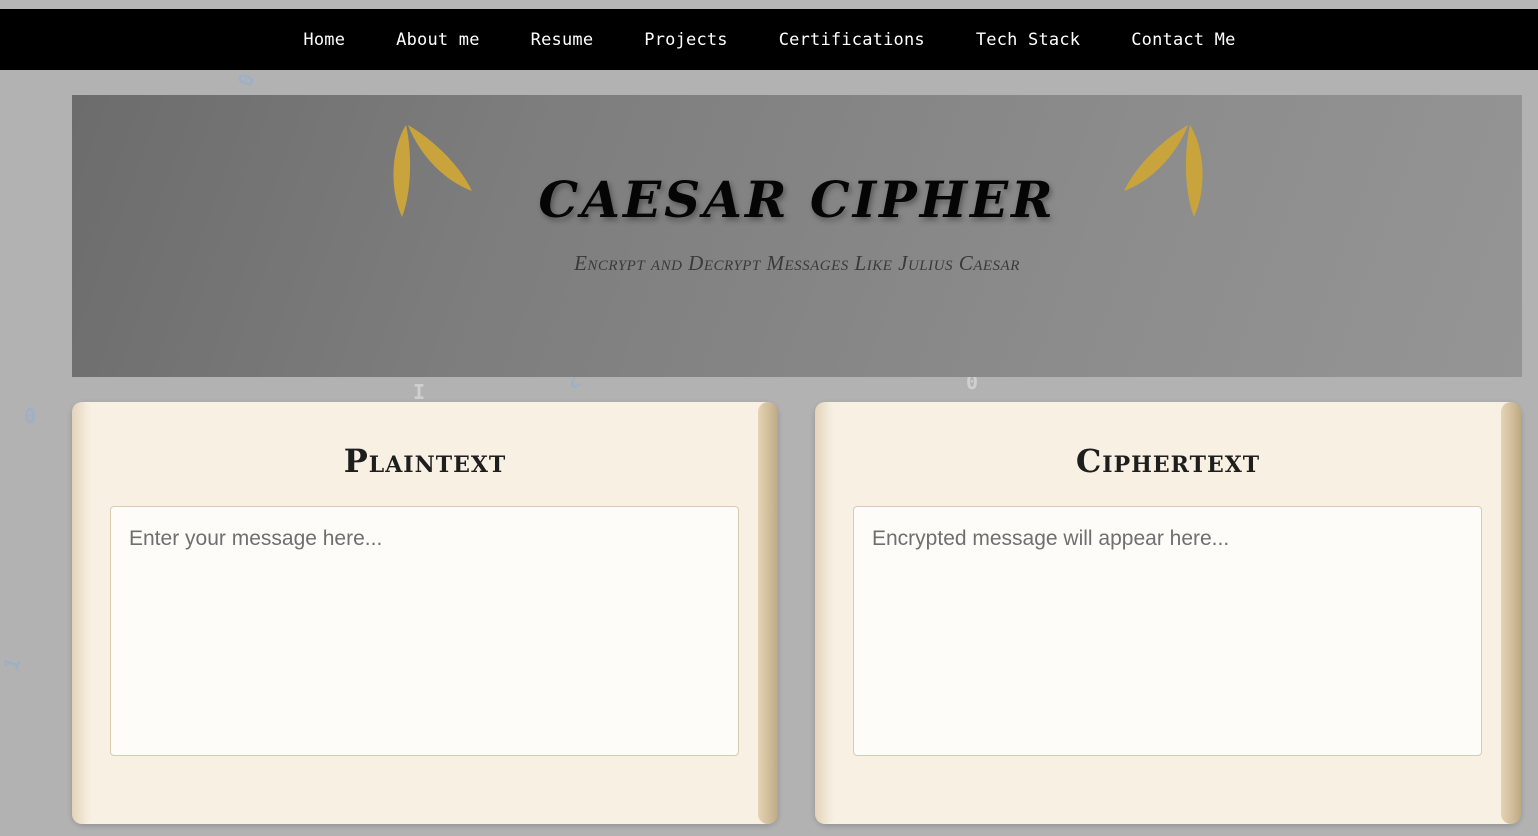 The image size is (1538, 836). I want to click on nav-about-link: About me, so click(437, 40).